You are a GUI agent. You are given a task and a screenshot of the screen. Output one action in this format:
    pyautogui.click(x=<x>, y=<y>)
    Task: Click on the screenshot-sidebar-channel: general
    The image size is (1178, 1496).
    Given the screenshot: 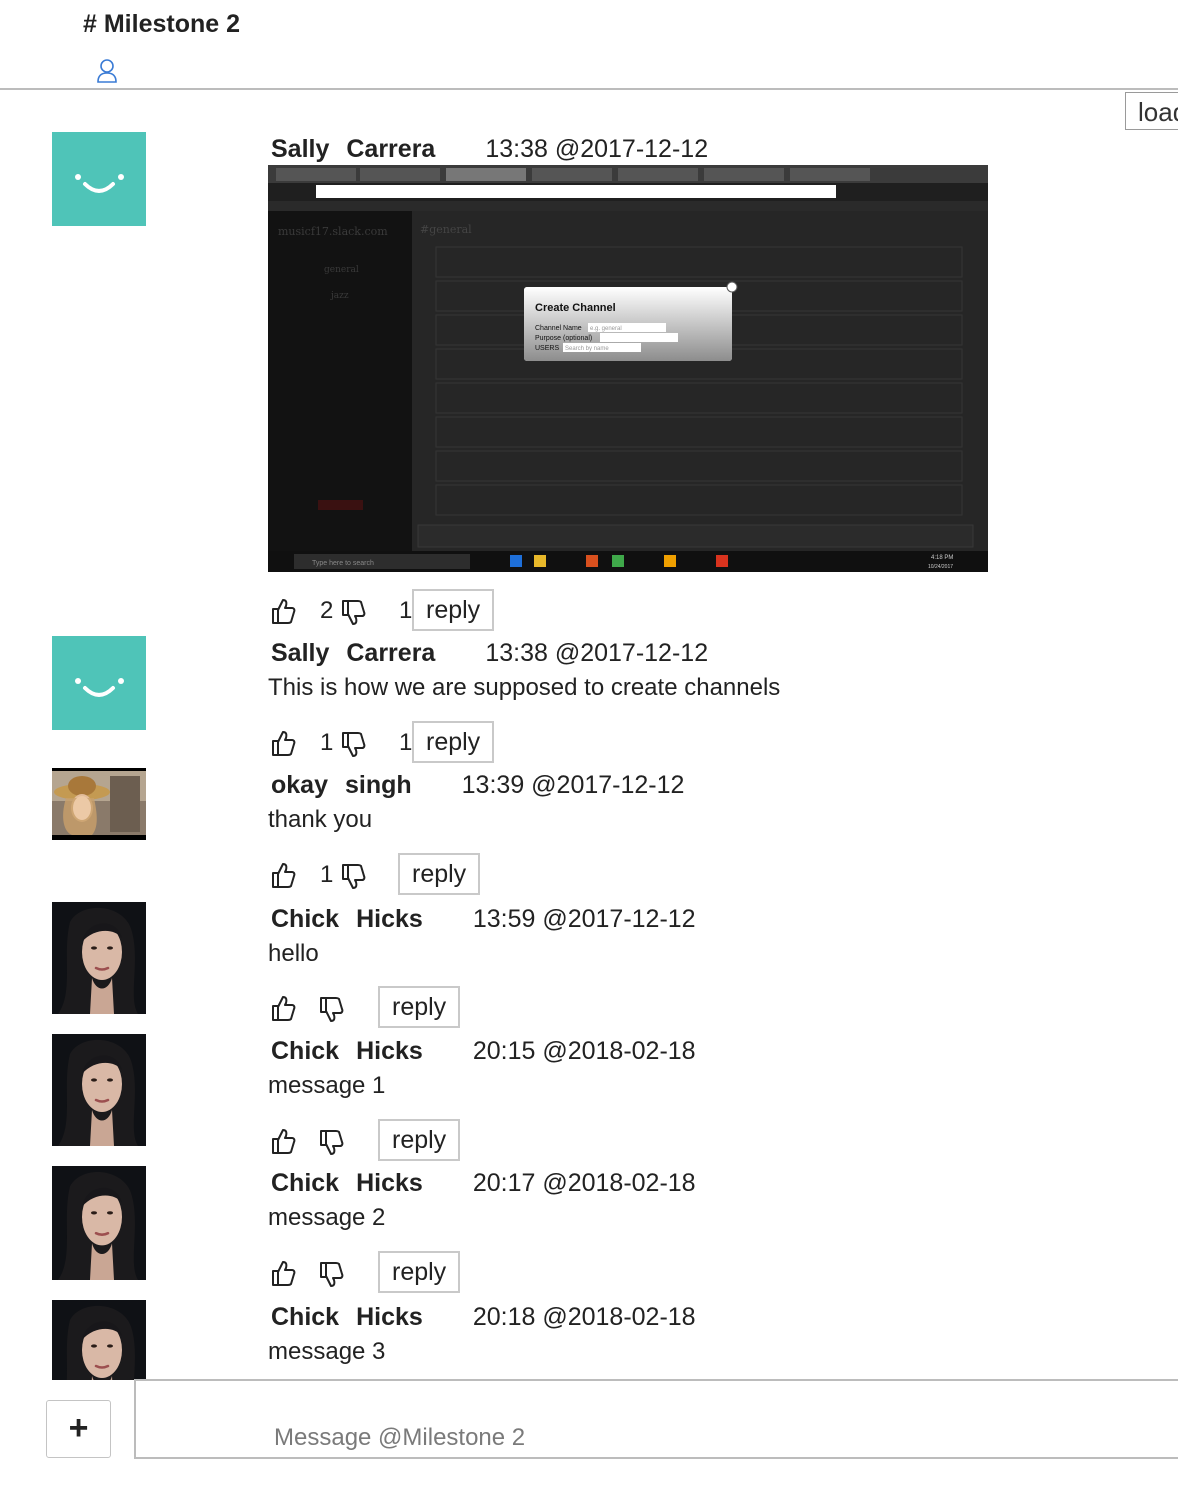 What is the action you would take?
    pyautogui.click(x=341, y=270)
    